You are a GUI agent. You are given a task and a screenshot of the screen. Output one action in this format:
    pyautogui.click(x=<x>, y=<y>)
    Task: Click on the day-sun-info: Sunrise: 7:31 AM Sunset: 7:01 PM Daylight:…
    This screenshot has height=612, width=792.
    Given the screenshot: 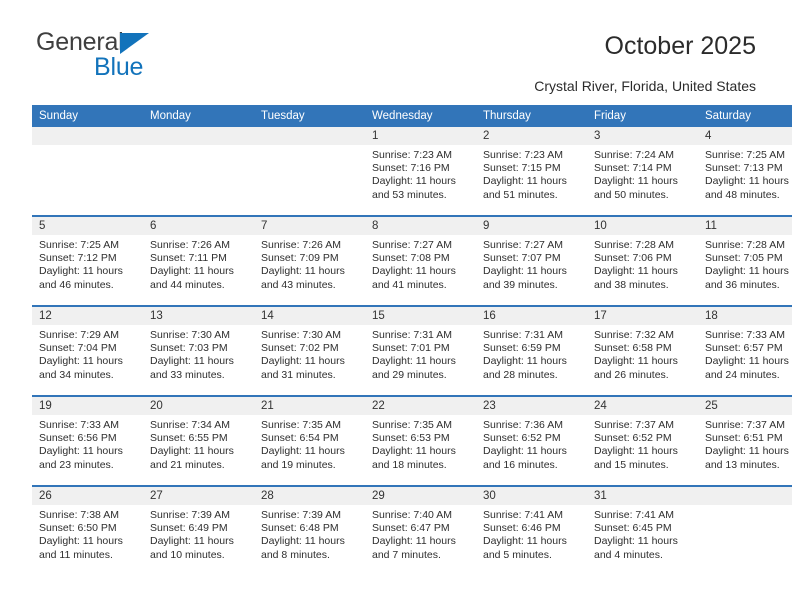 What is the action you would take?
    pyautogui.click(x=420, y=353)
    